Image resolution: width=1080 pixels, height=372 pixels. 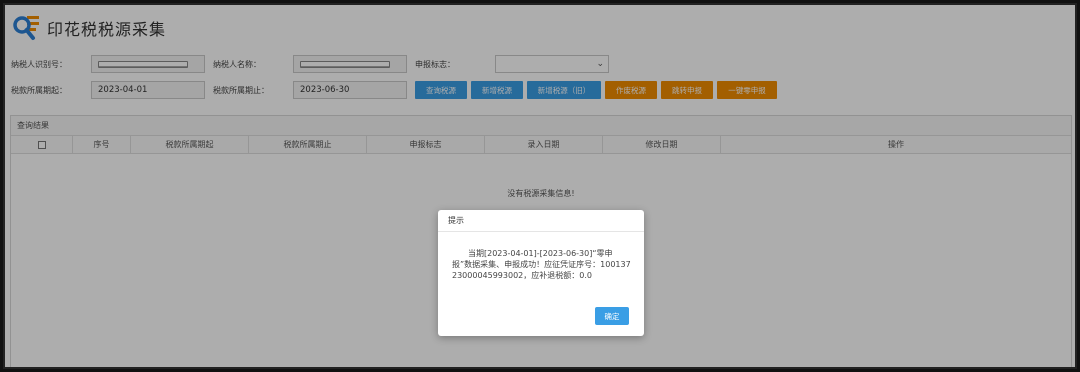 What do you see at coordinates (541, 221) in the screenshot?
I see `dialog-title: 提示` at bounding box center [541, 221].